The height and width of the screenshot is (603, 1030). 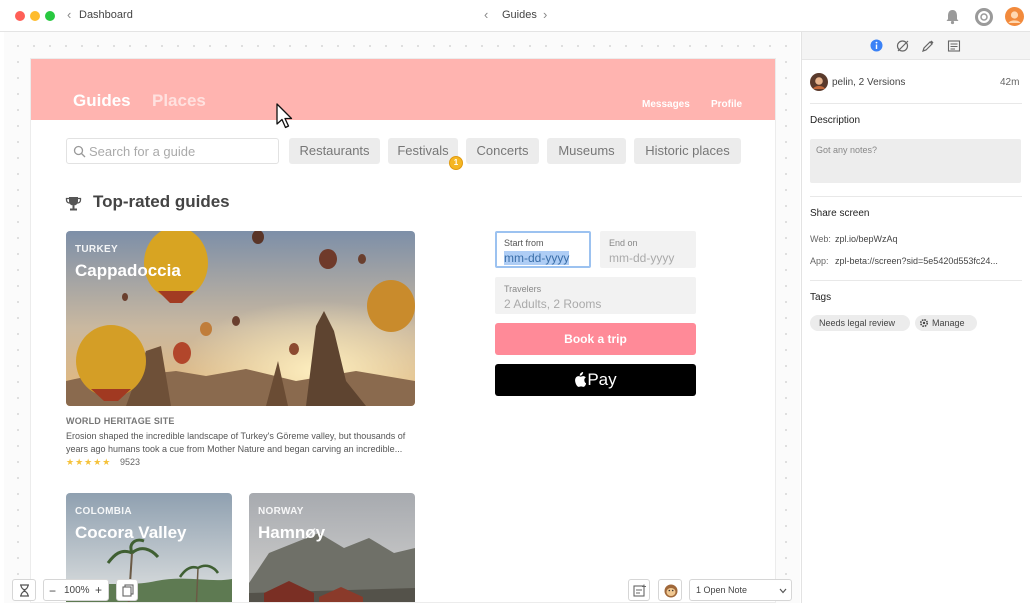 I want to click on author-avatar, so click(x=819, y=82).